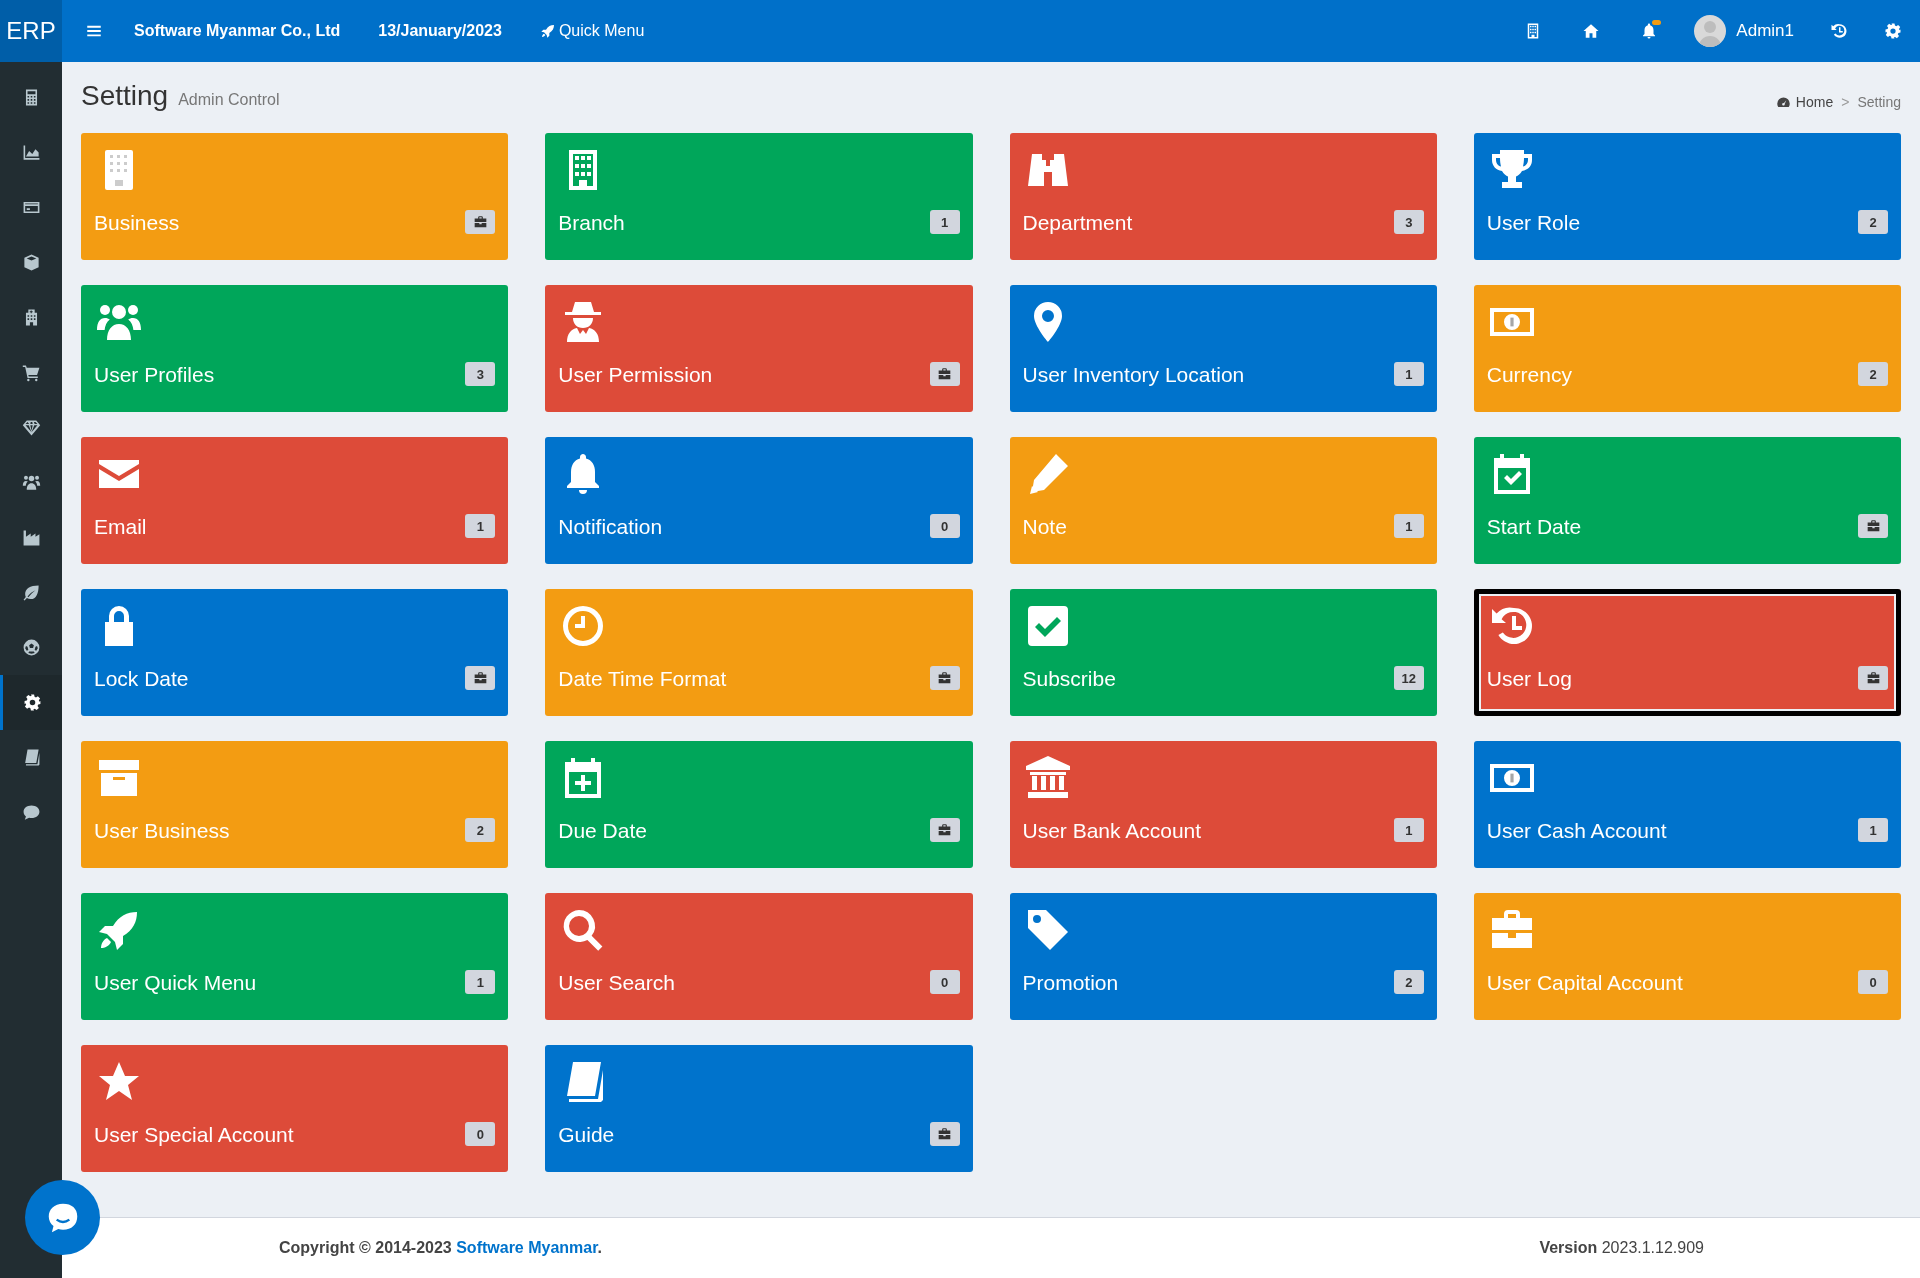 Image resolution: width=1920 pixels, height=1278 pixels. I want to click on cube-icon, so click(31, 262).